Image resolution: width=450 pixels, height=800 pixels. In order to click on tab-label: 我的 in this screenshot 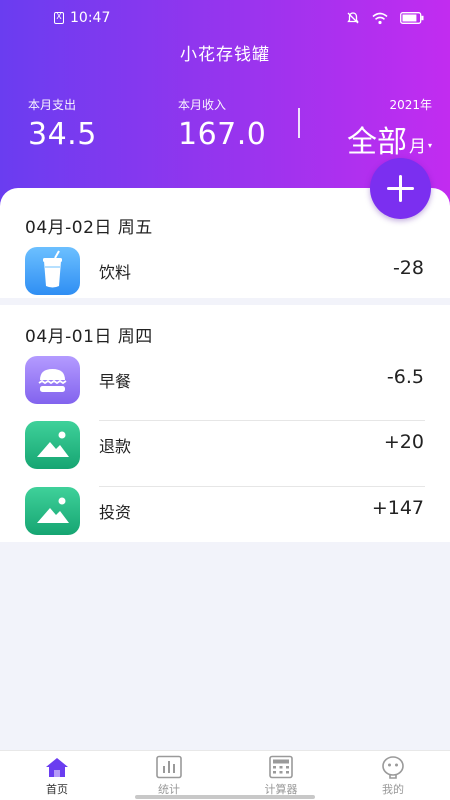, I will do `click(393, 789)`.